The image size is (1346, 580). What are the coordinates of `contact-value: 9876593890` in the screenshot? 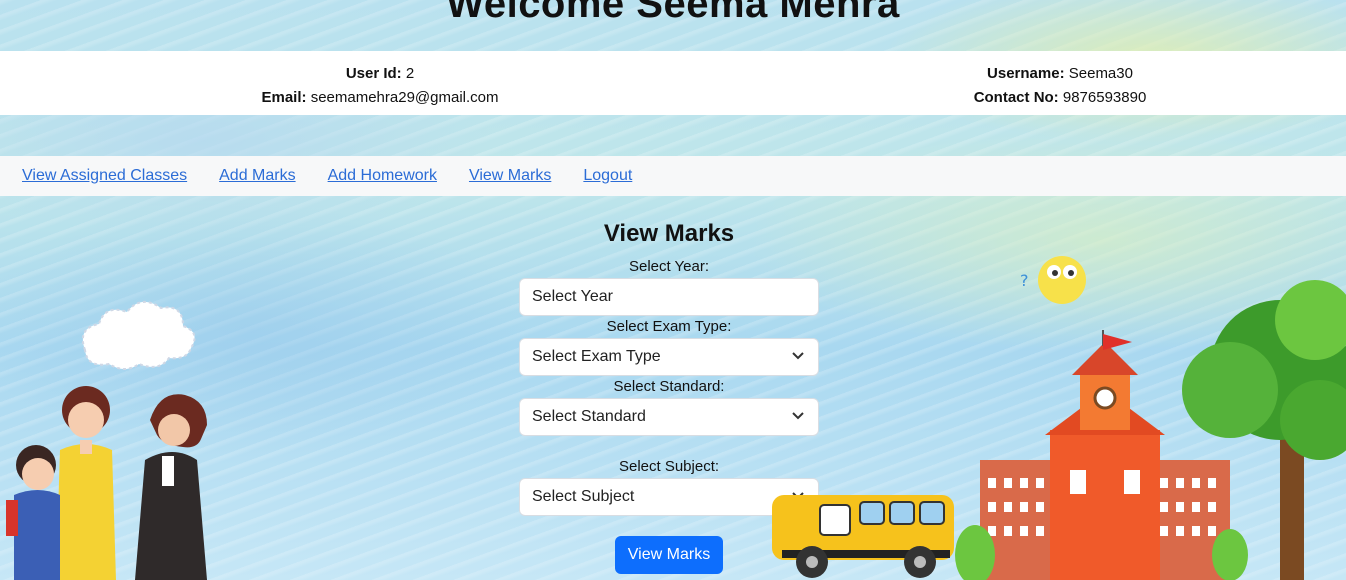 It's located at (1104, 97).